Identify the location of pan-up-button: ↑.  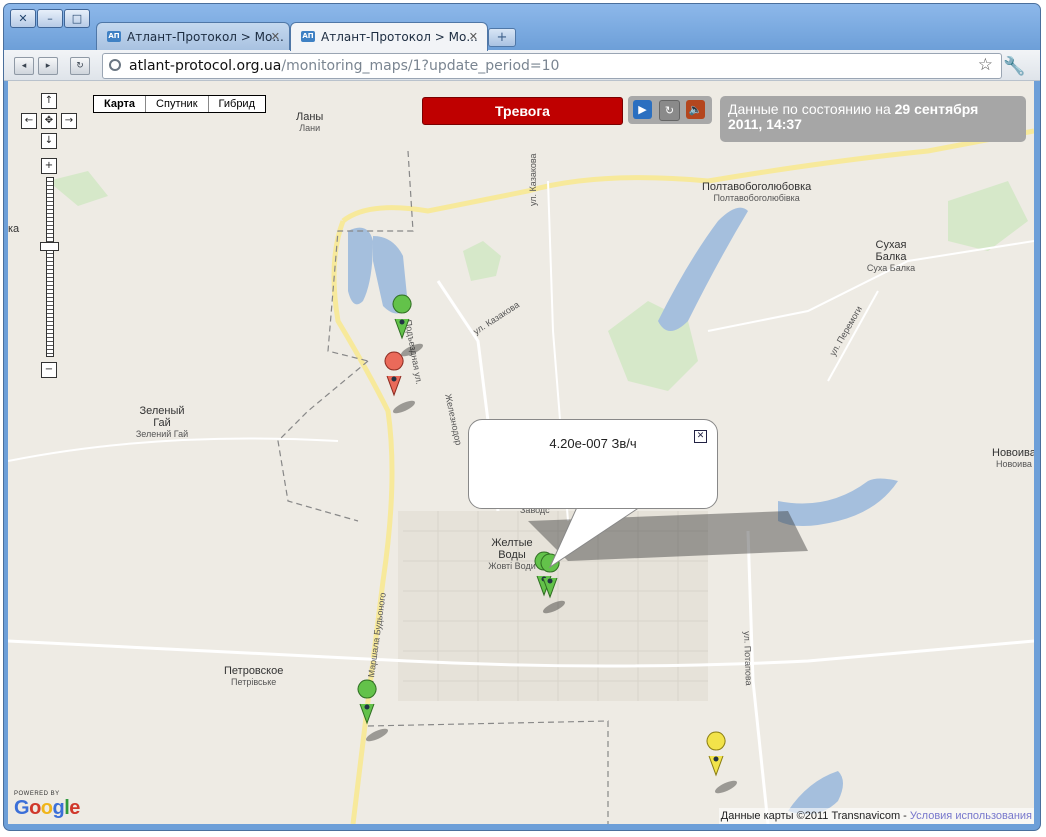
(49, 101).